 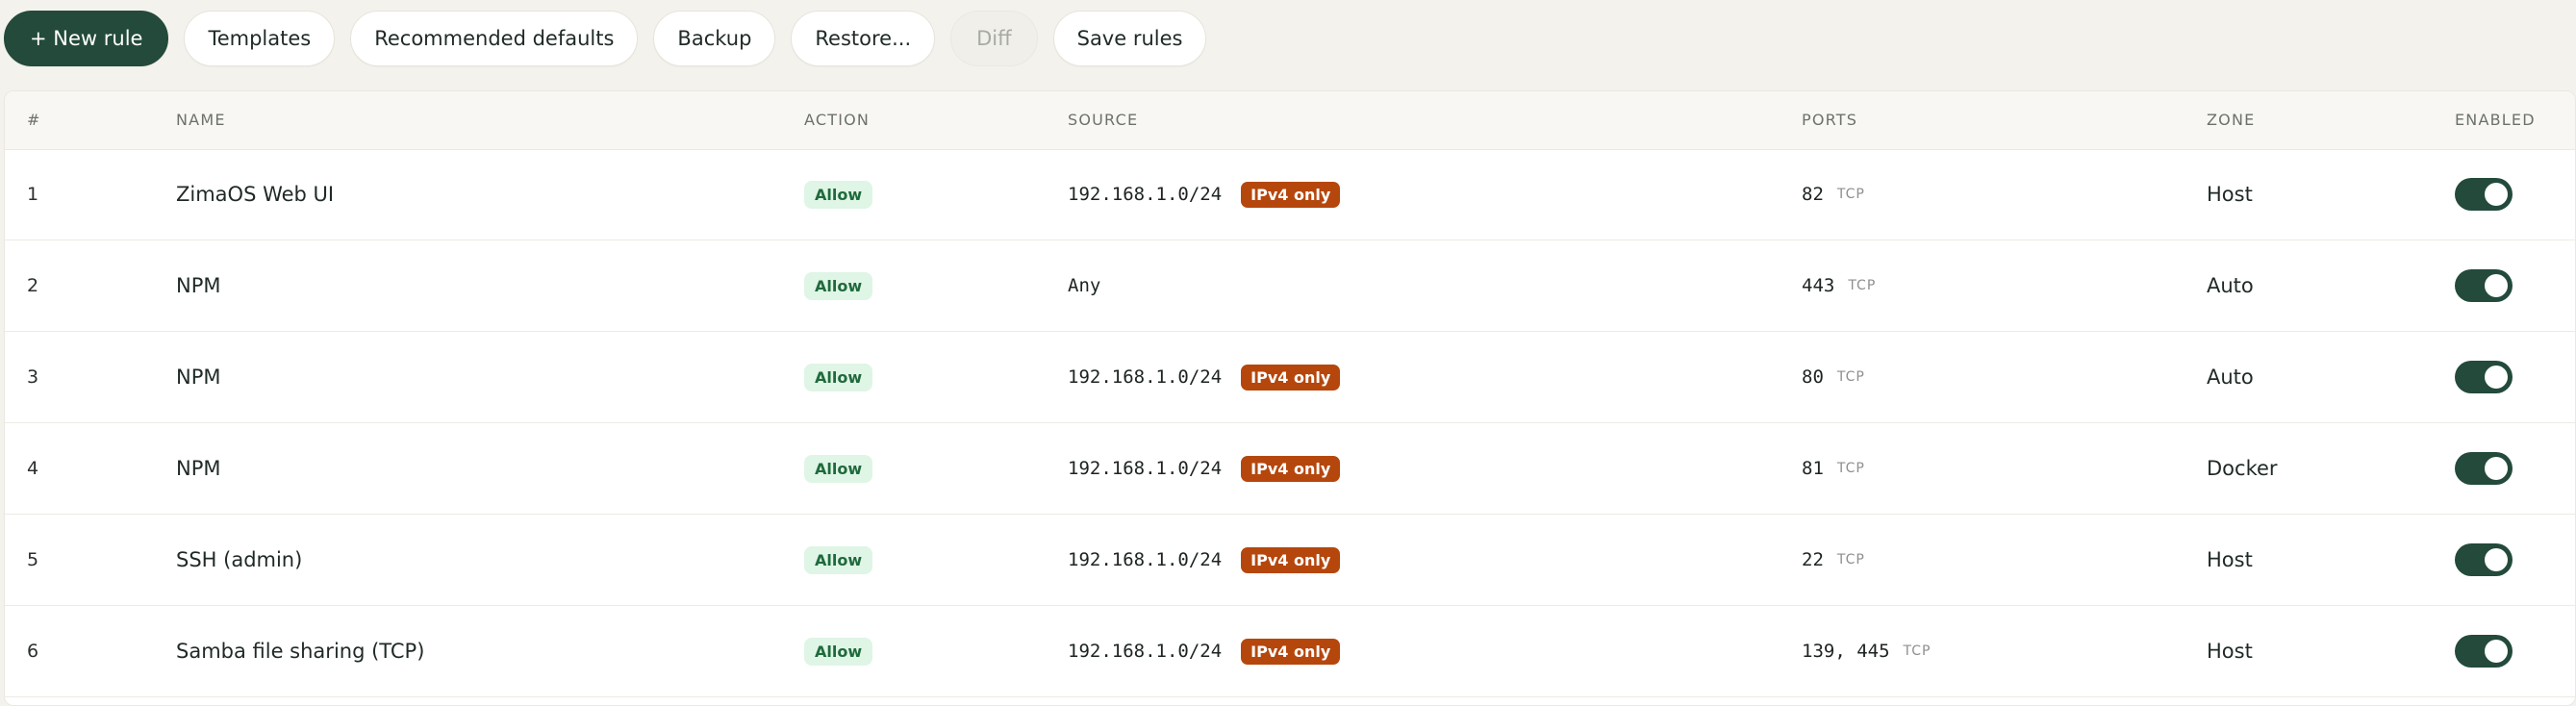 I want to click on rule-name: ZimaOS Web UI, so click(x=255, y=194).